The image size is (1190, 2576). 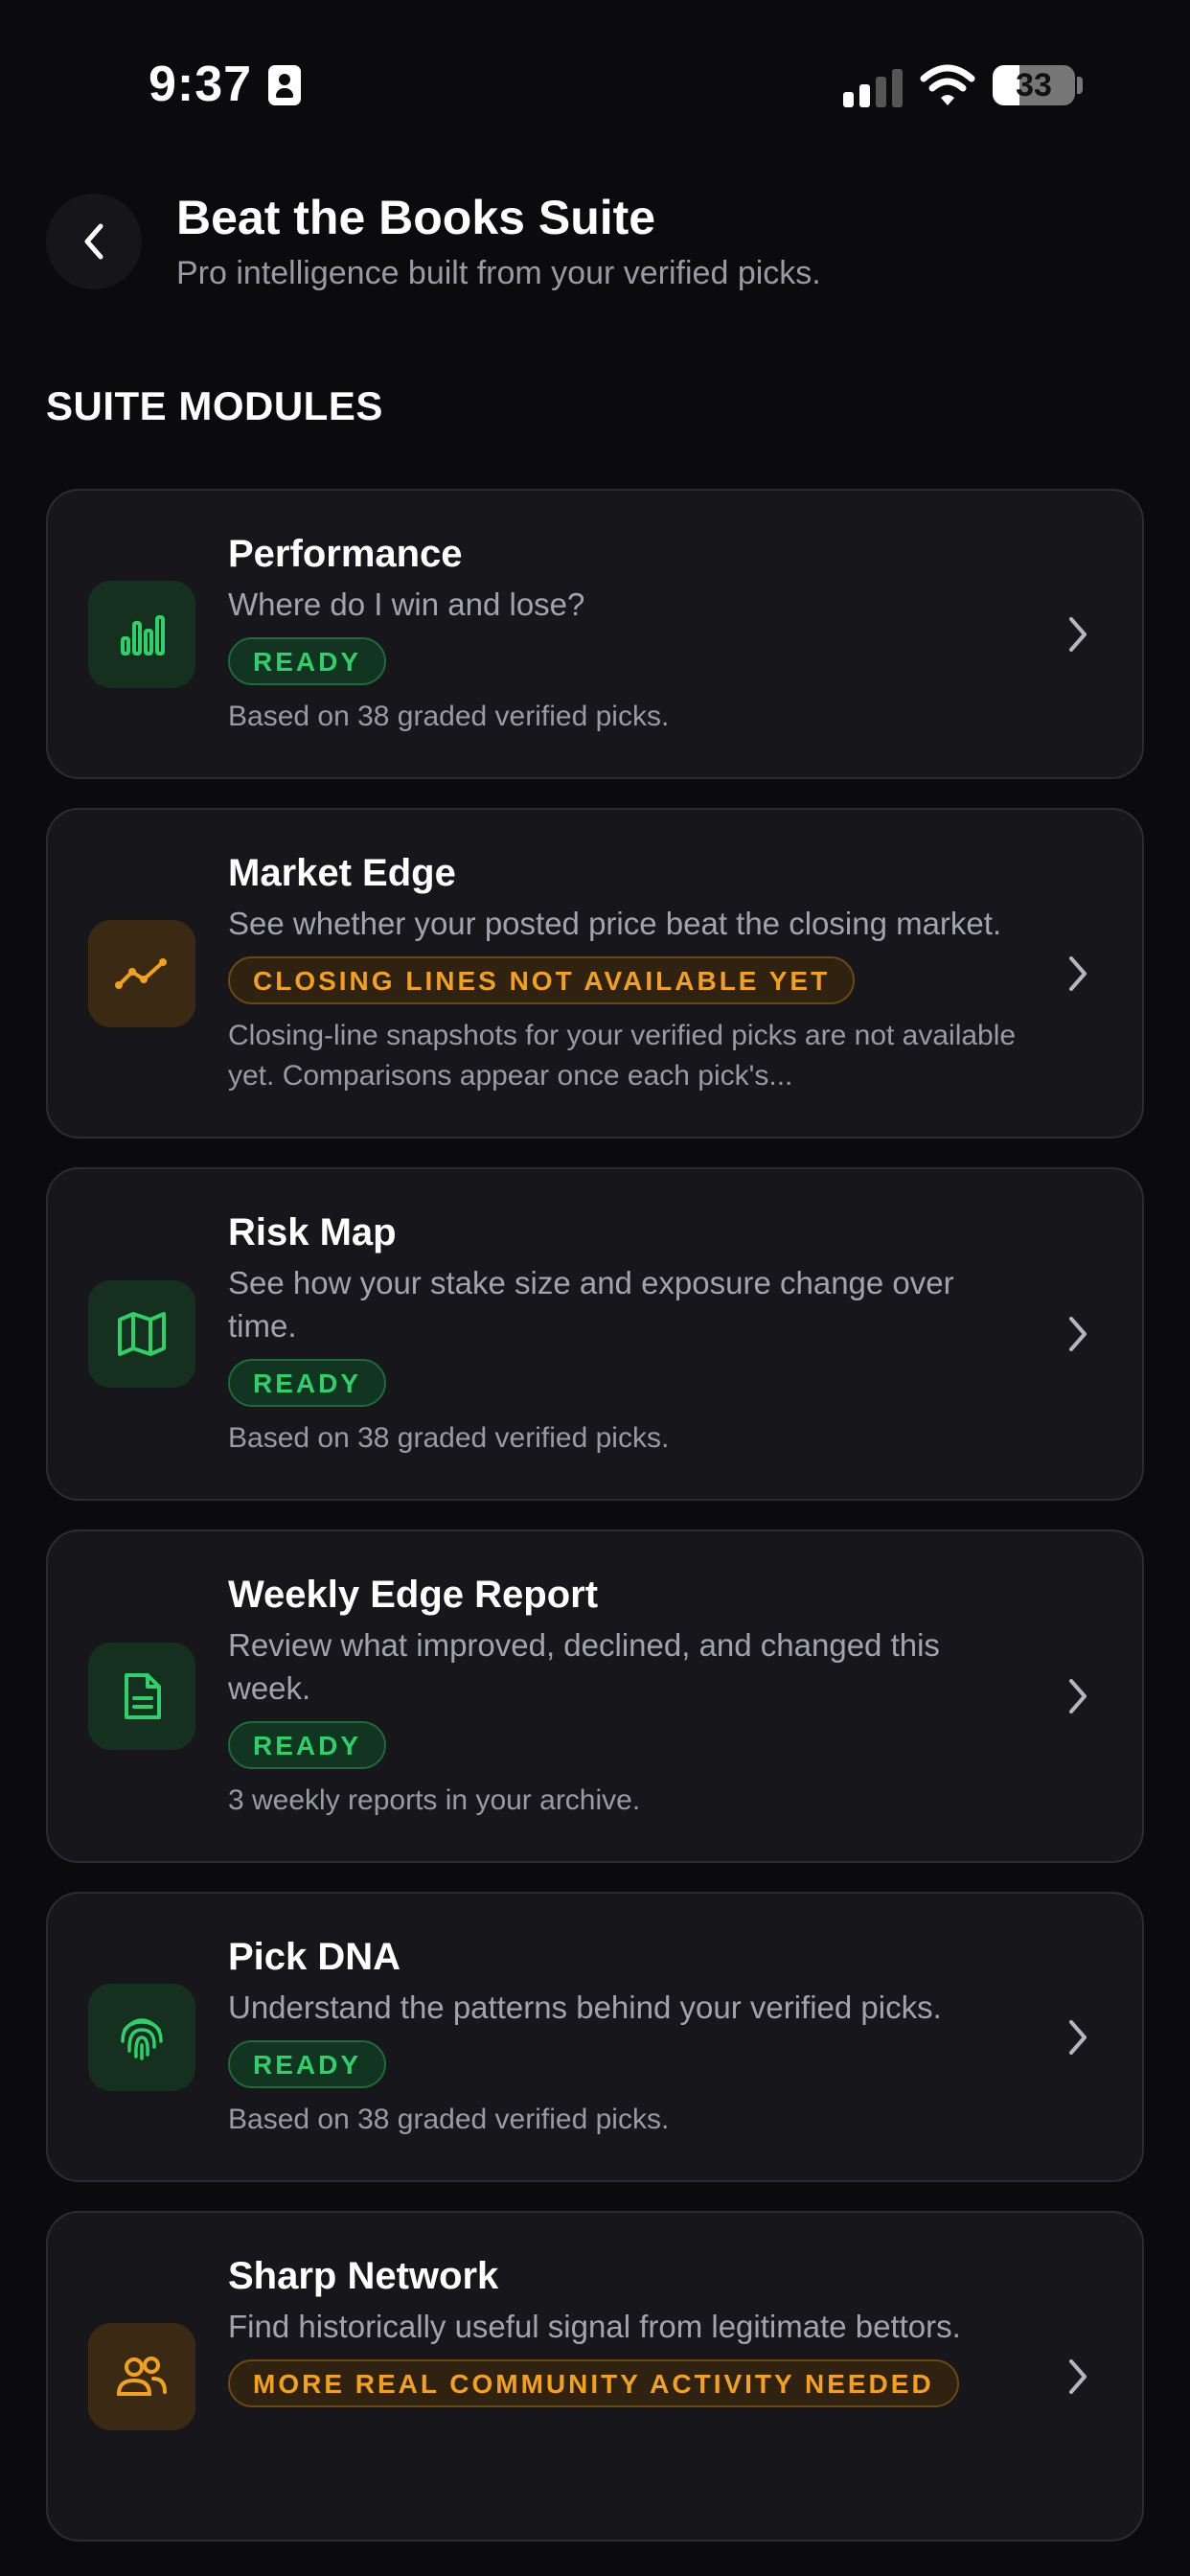 What do you see at coordinates (593, 2383) in the screenshot?
I see `status-badge: MORE REAL COMMUNITY ACTIVITY NEEDED` at bounding box center [593, 2383].